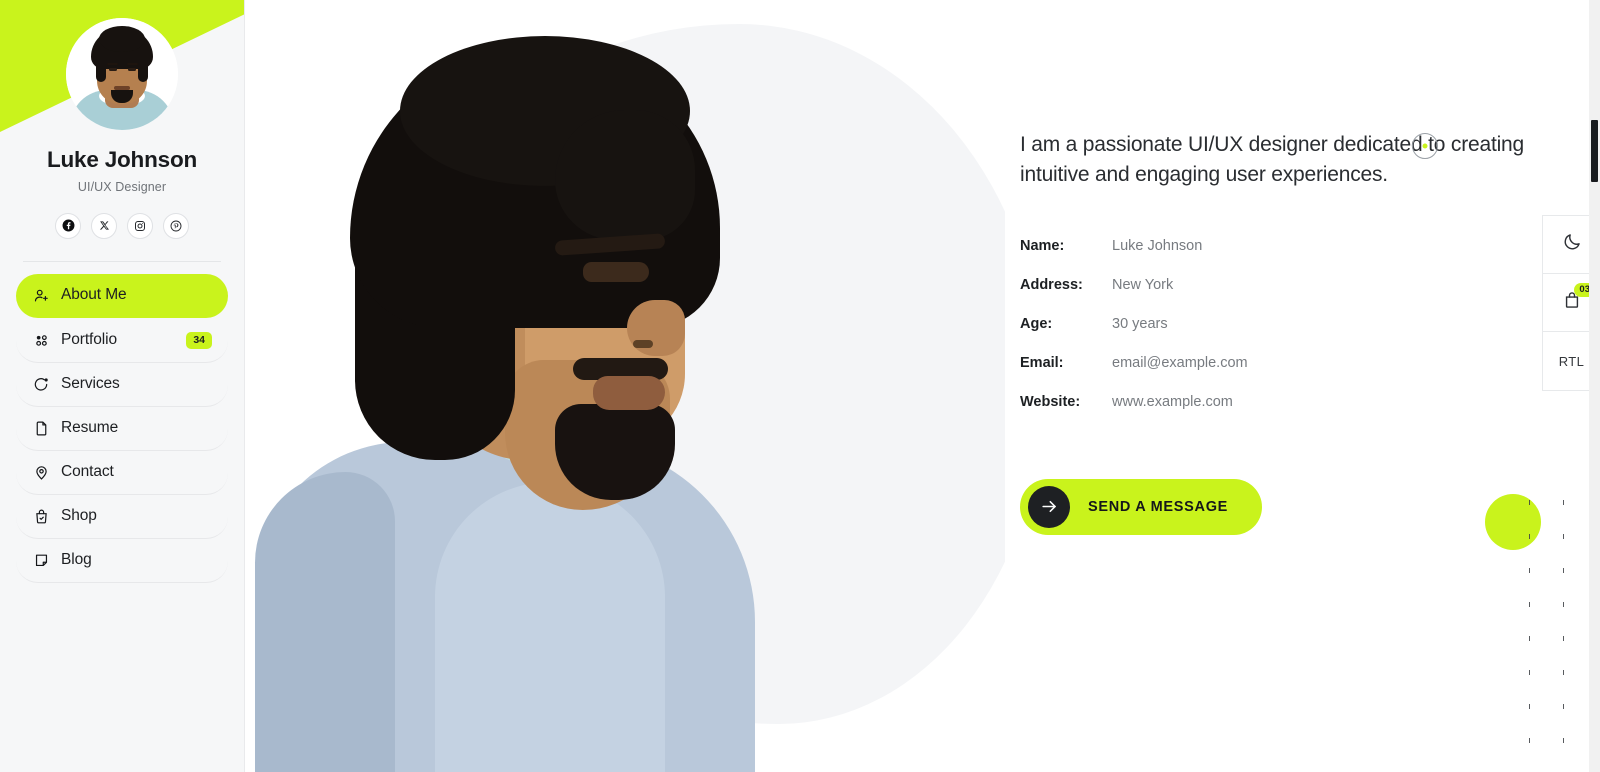 The image size is (1600, 772). What do you see at coordinates (1036, 323) in the screenshot?
I see `info-label: Age:` at bounding box center [1036, 323].